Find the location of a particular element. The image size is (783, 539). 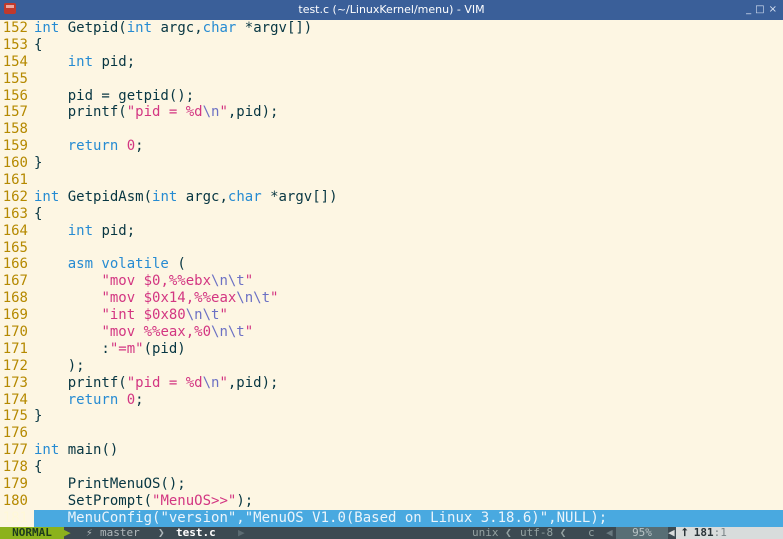

code-line: 179 PrintMenuOS(); is located at coordinates (391, 484).